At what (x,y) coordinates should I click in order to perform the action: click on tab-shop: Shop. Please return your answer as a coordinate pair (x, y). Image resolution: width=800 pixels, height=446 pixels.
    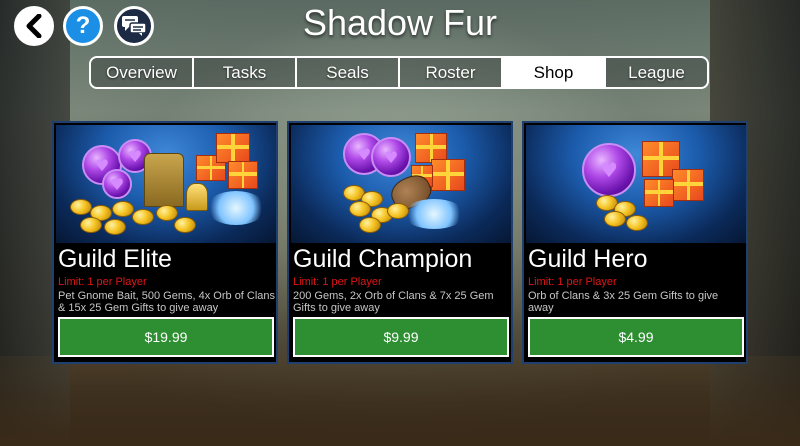
    Looking at the image, I should click on (554, 72).